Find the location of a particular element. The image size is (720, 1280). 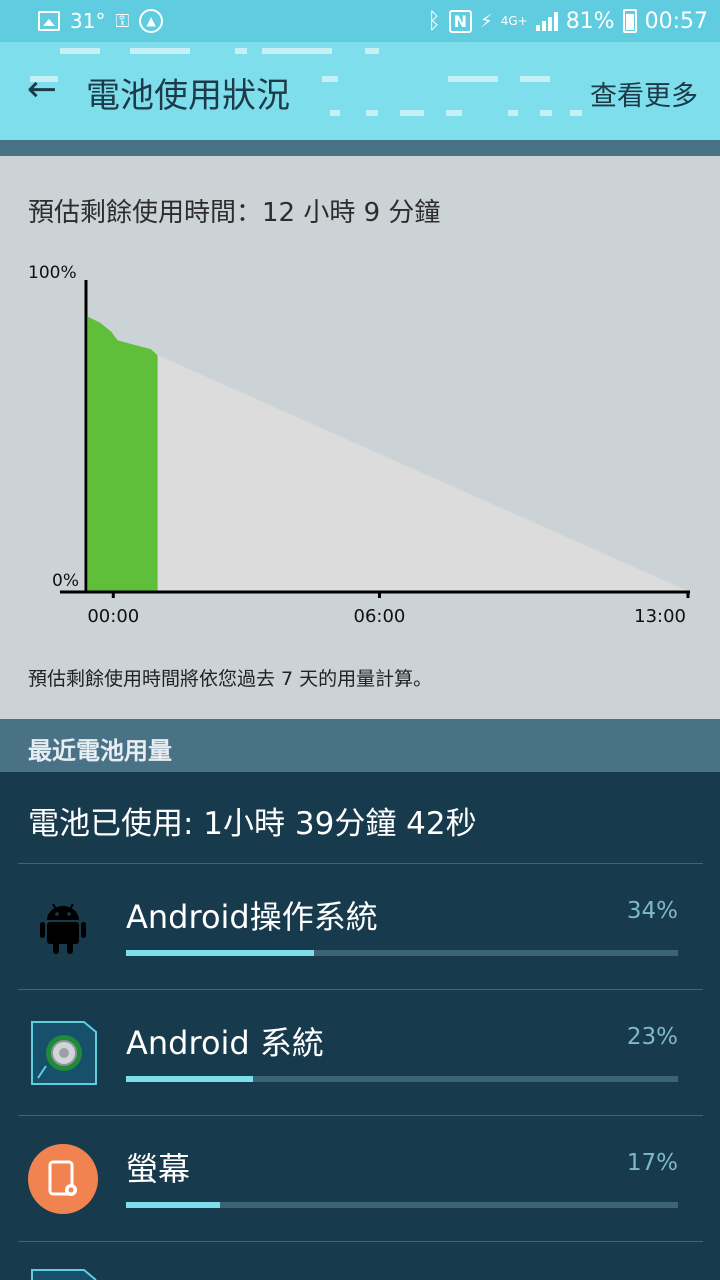

key-icon: ⚿ is located at coordinates (122, 21).